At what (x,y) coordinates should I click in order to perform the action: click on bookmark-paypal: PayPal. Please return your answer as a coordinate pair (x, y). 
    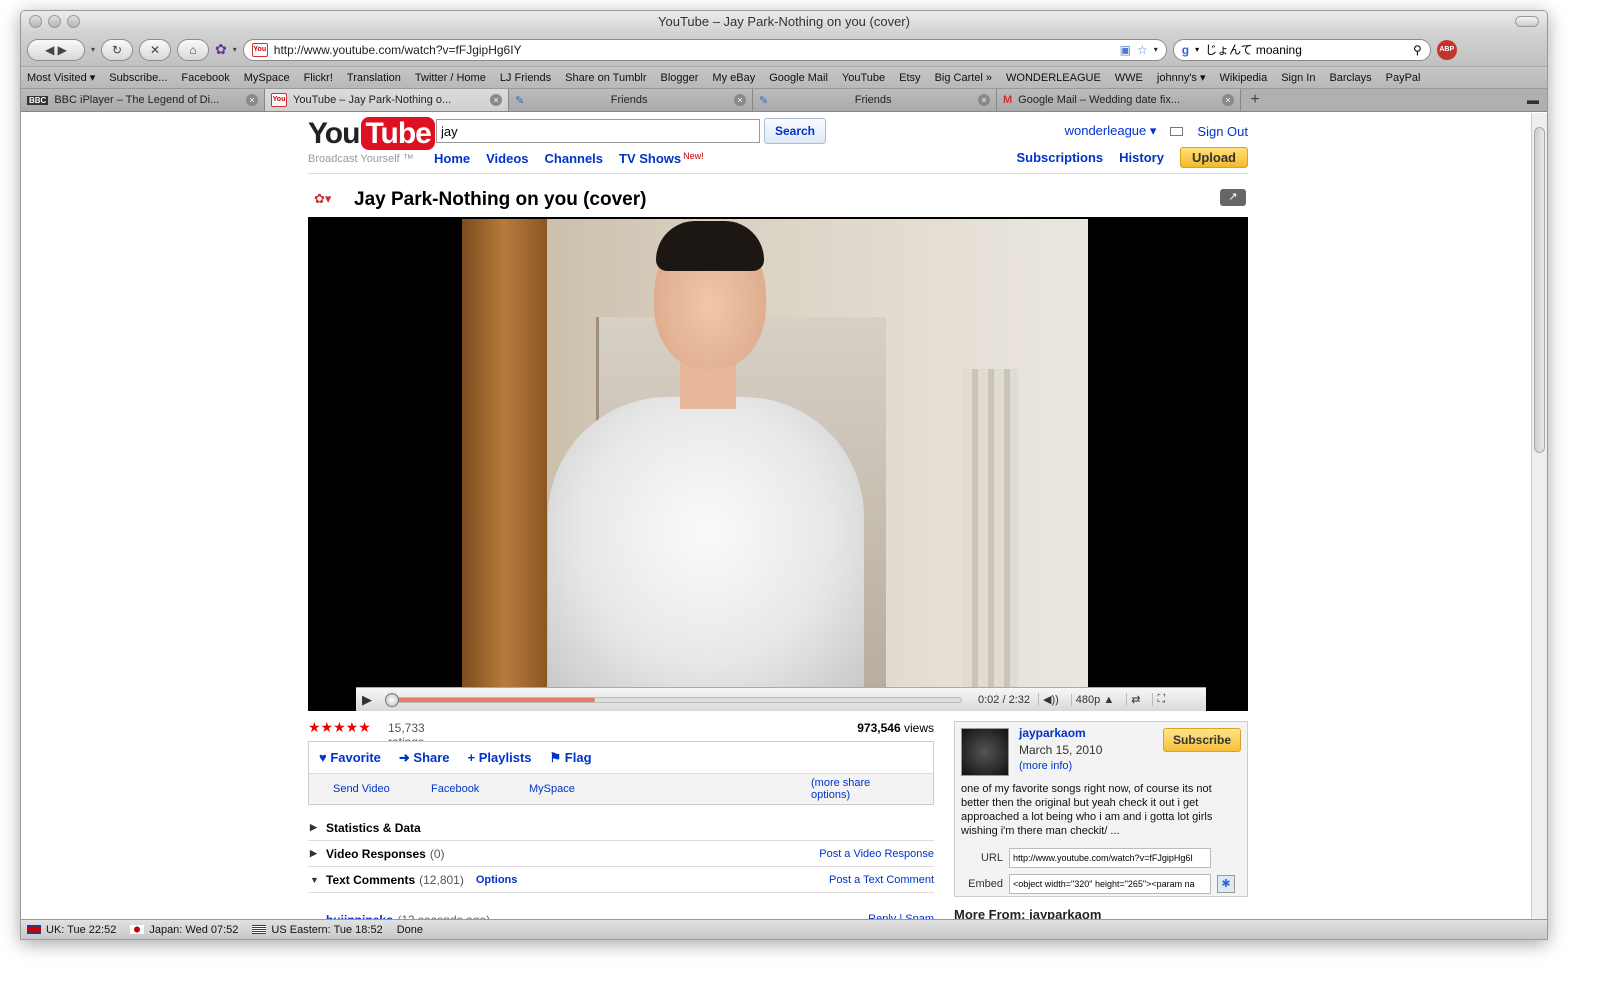
    Looking at the image, I should click on (1403, 78).